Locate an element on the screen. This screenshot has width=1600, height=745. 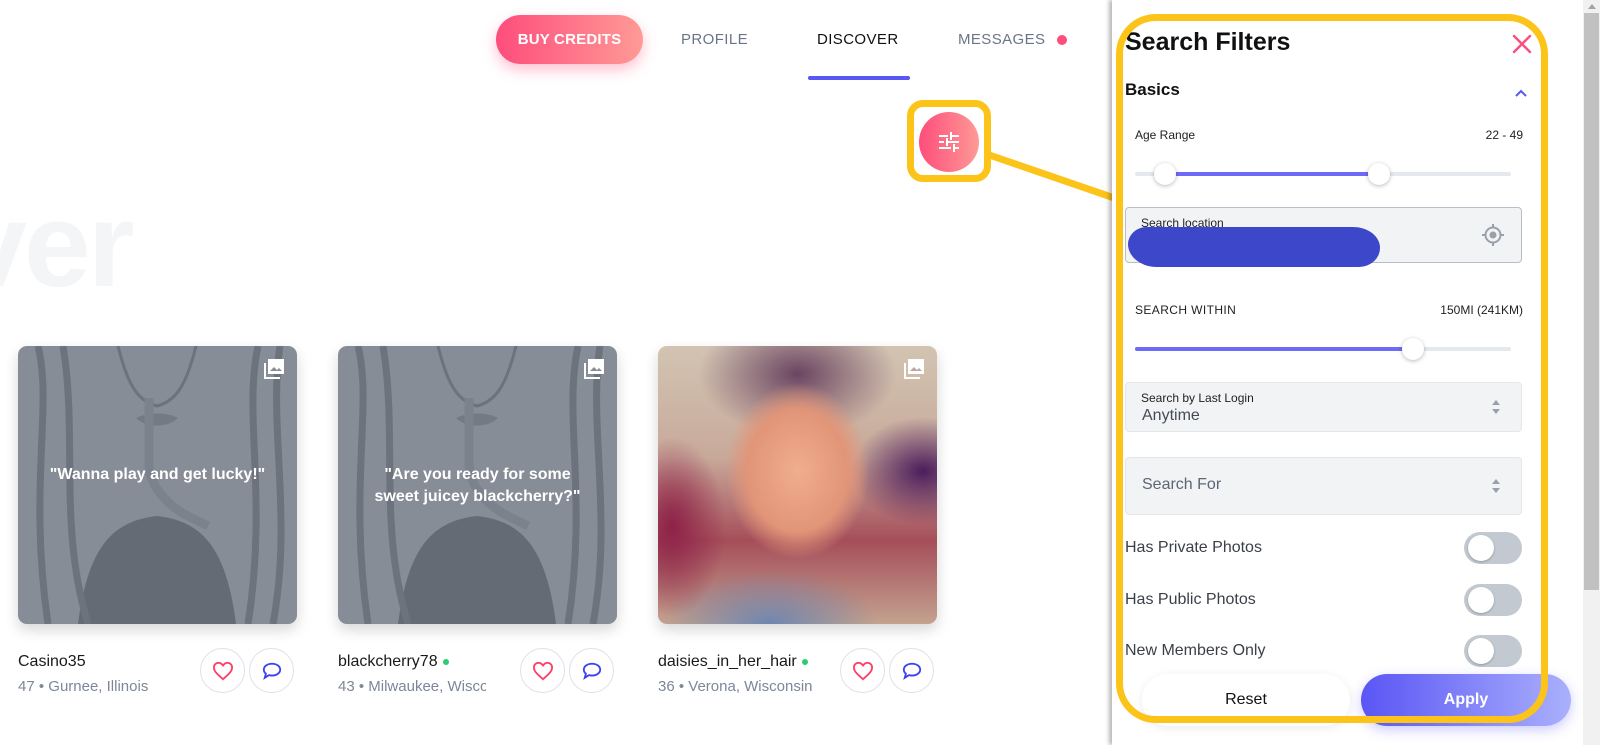
public-photos-toggle is located at coordinates (1493, 600).